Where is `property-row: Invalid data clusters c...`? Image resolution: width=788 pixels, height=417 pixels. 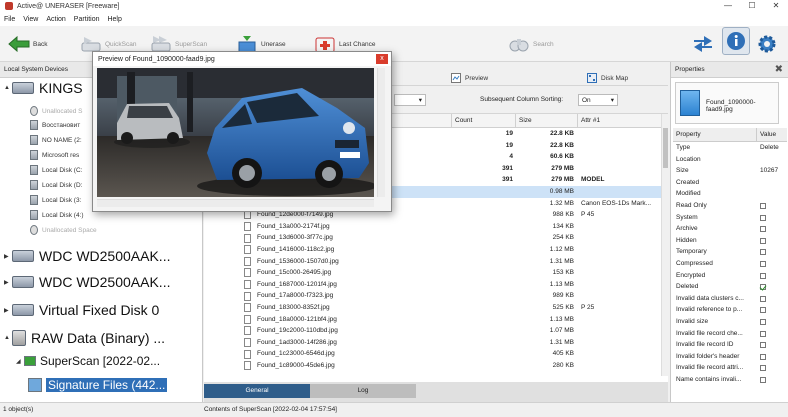 property-row: Invalid data clusters c... is located at coordinates (730, 299).